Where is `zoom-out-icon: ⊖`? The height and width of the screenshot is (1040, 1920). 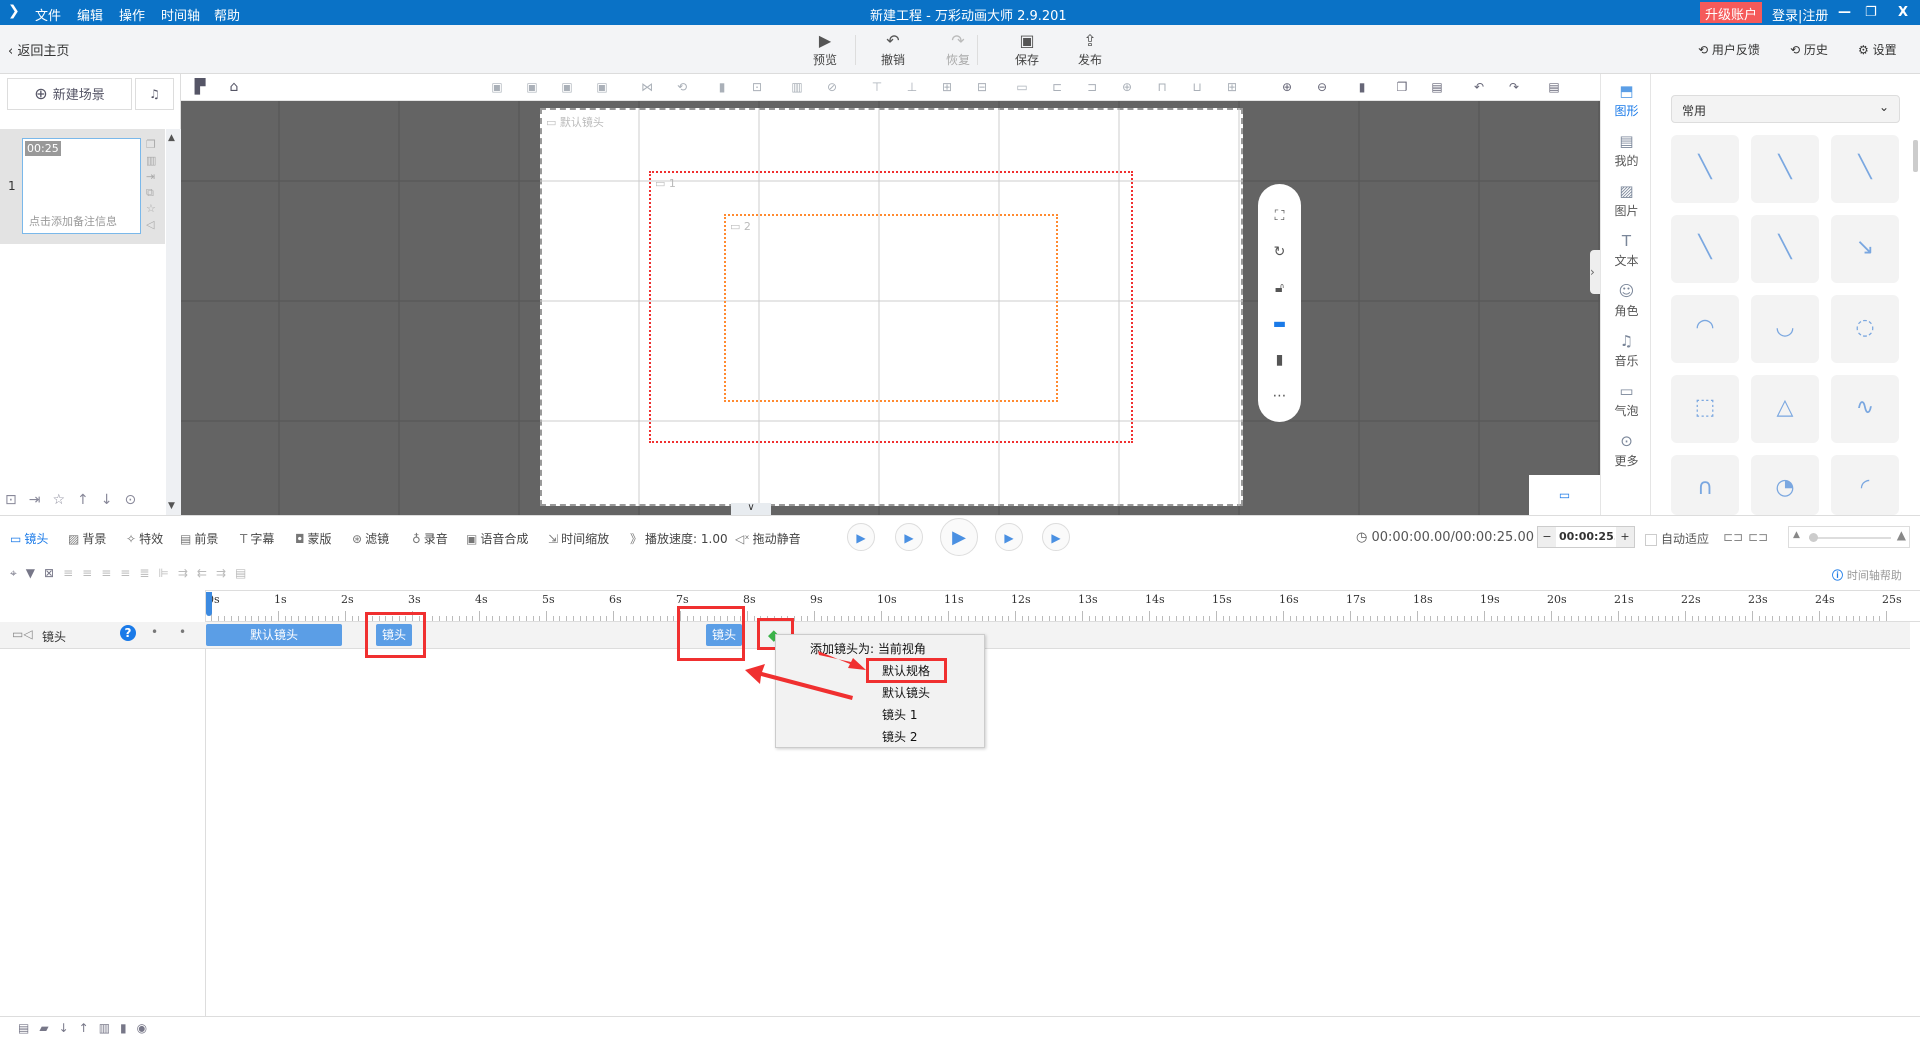 zoom-out-icon: ⊖ is located at coordinates (1322, 87).